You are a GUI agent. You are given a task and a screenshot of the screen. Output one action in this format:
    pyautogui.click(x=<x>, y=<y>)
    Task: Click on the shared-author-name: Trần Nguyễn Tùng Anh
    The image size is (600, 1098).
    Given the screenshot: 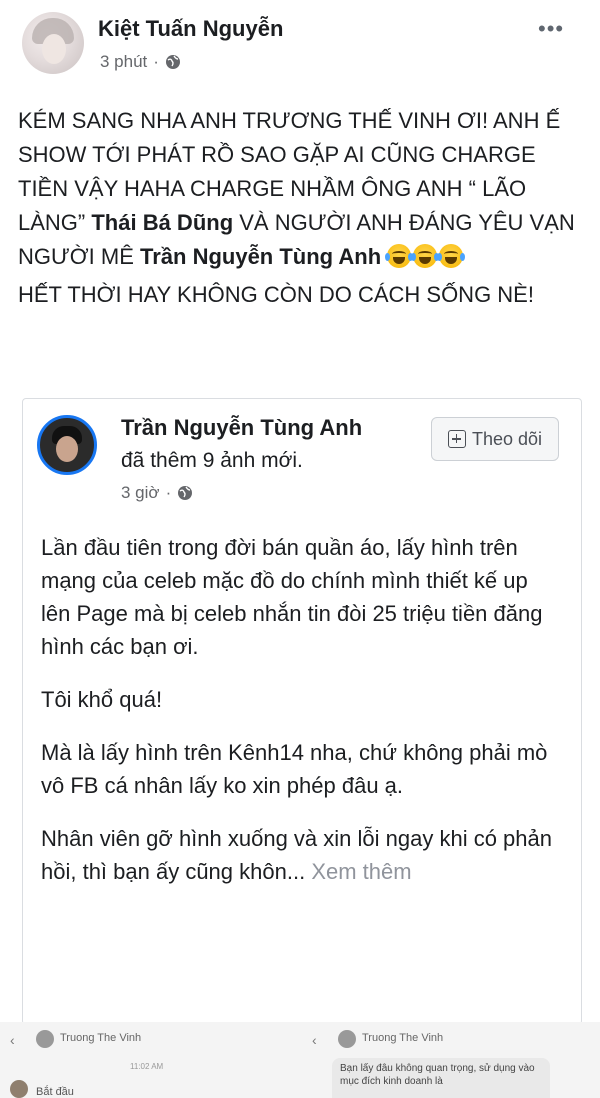 What is the action you would take?
    pyautogui.click(x=241, y=428)
    